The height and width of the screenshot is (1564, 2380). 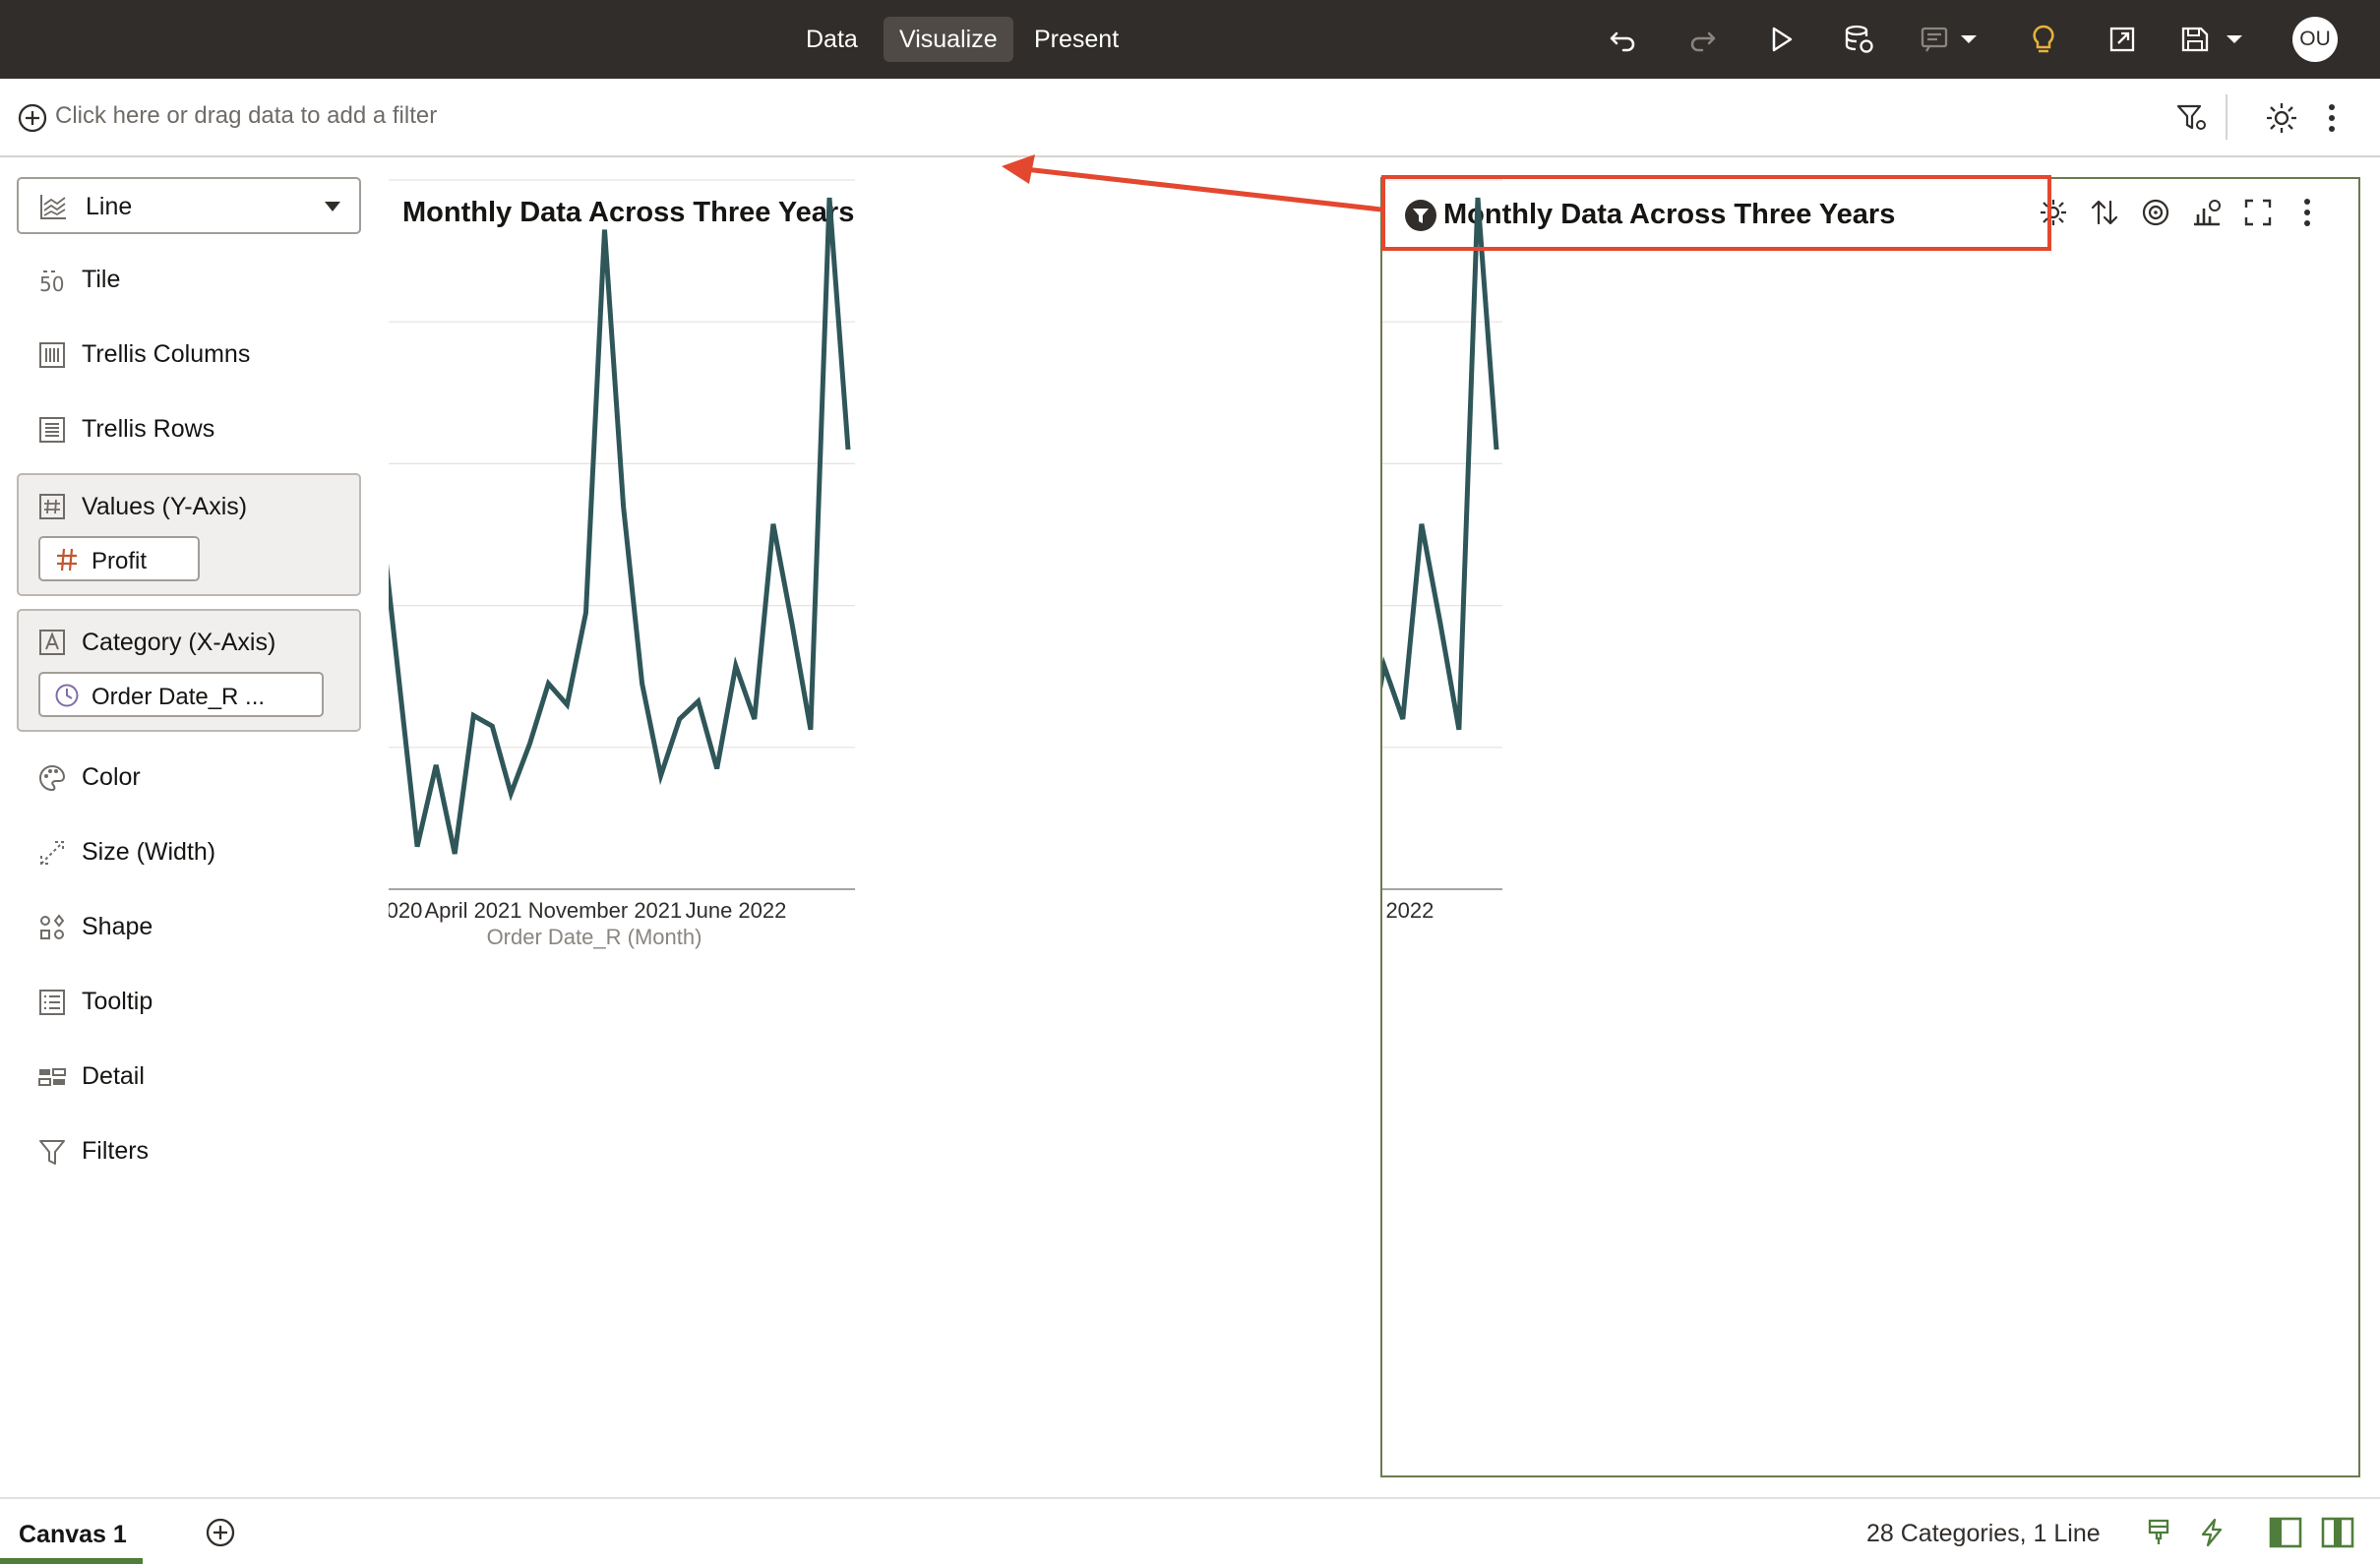 I want to click on tab-canvas-1: Canvas 1, so click(x=71, y=1531).